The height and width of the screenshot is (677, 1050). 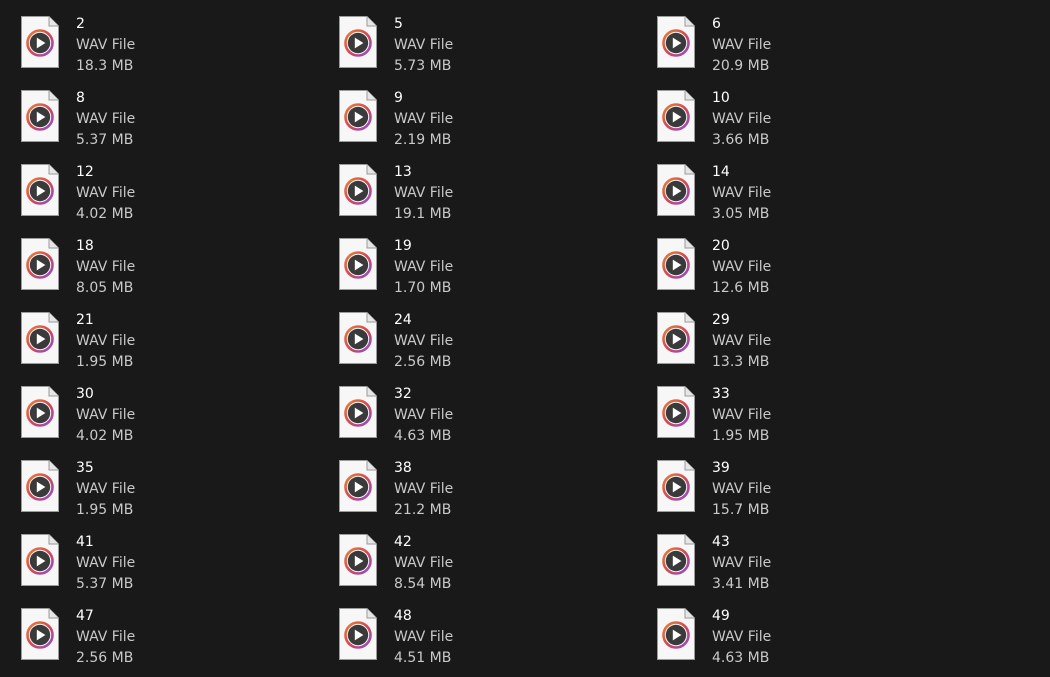 I want to click on file-details: 39 WAV File 15.7 MB, so click(x=741, y=489).